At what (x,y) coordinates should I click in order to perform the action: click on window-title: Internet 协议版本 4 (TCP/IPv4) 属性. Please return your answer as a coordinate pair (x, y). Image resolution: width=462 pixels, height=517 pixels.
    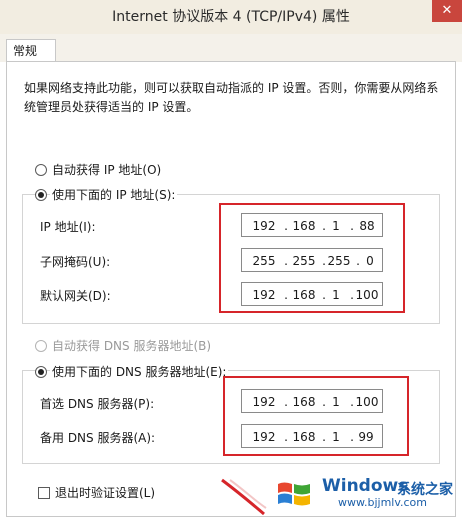
    Looking at the image, I should click on (231, 17).